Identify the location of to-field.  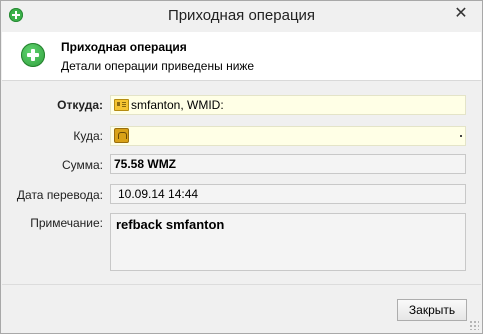
(288, 136).